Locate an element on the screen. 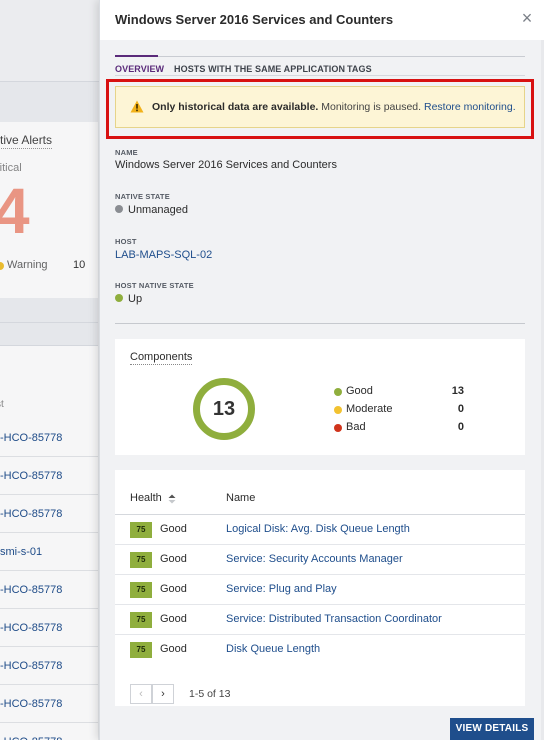 This screenshot has height=740, width=544. host-native-state-text: Up is located at coordinates (135, 299).